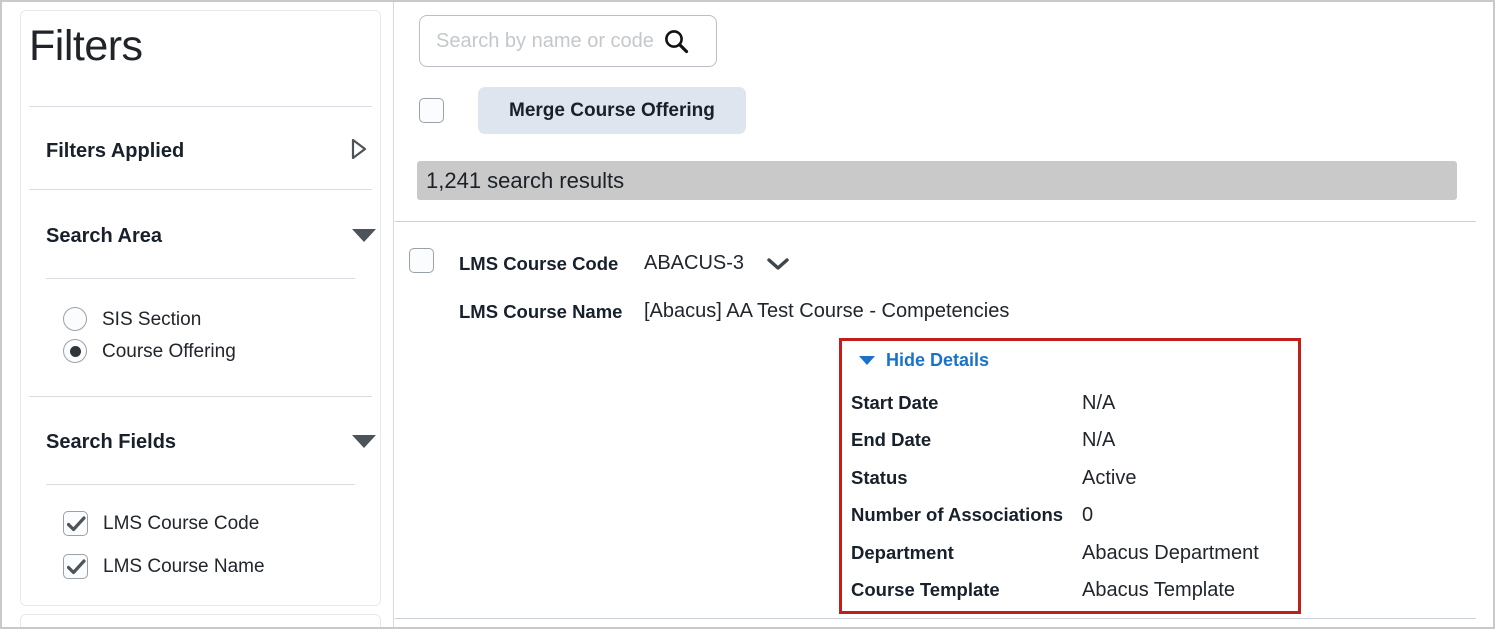  What do you see at coordinates (1109, 478) in the screenshot?
I see `detail-value: Active` at bounding box center [1109, 478].